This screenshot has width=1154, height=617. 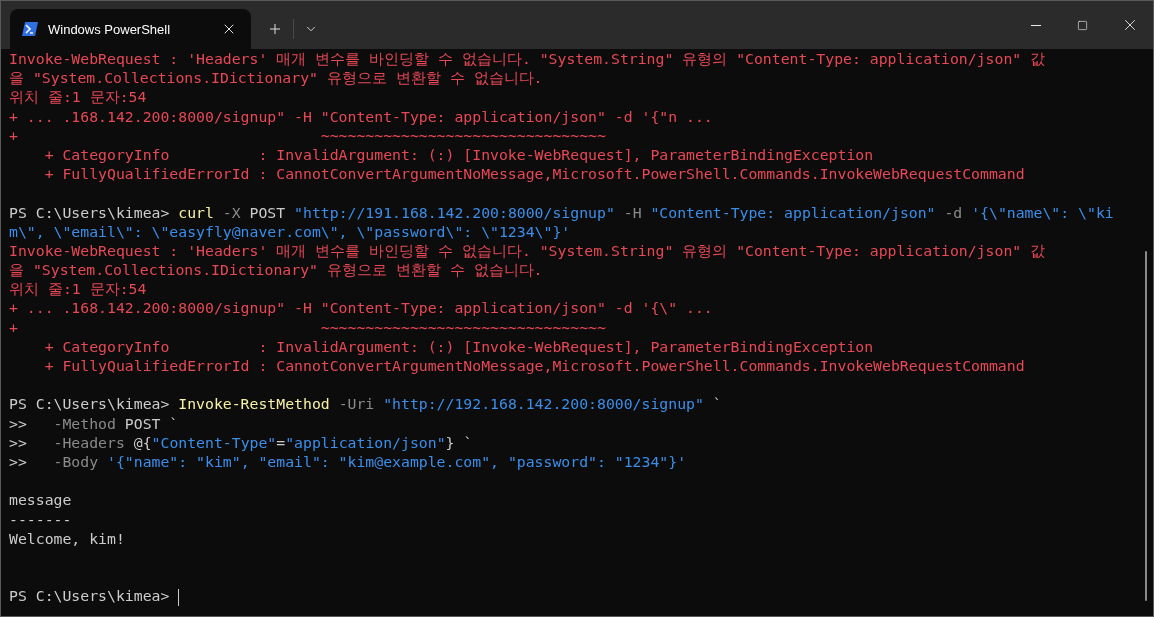 I want to click on terminal-line: message, so click(x=41, y=500).